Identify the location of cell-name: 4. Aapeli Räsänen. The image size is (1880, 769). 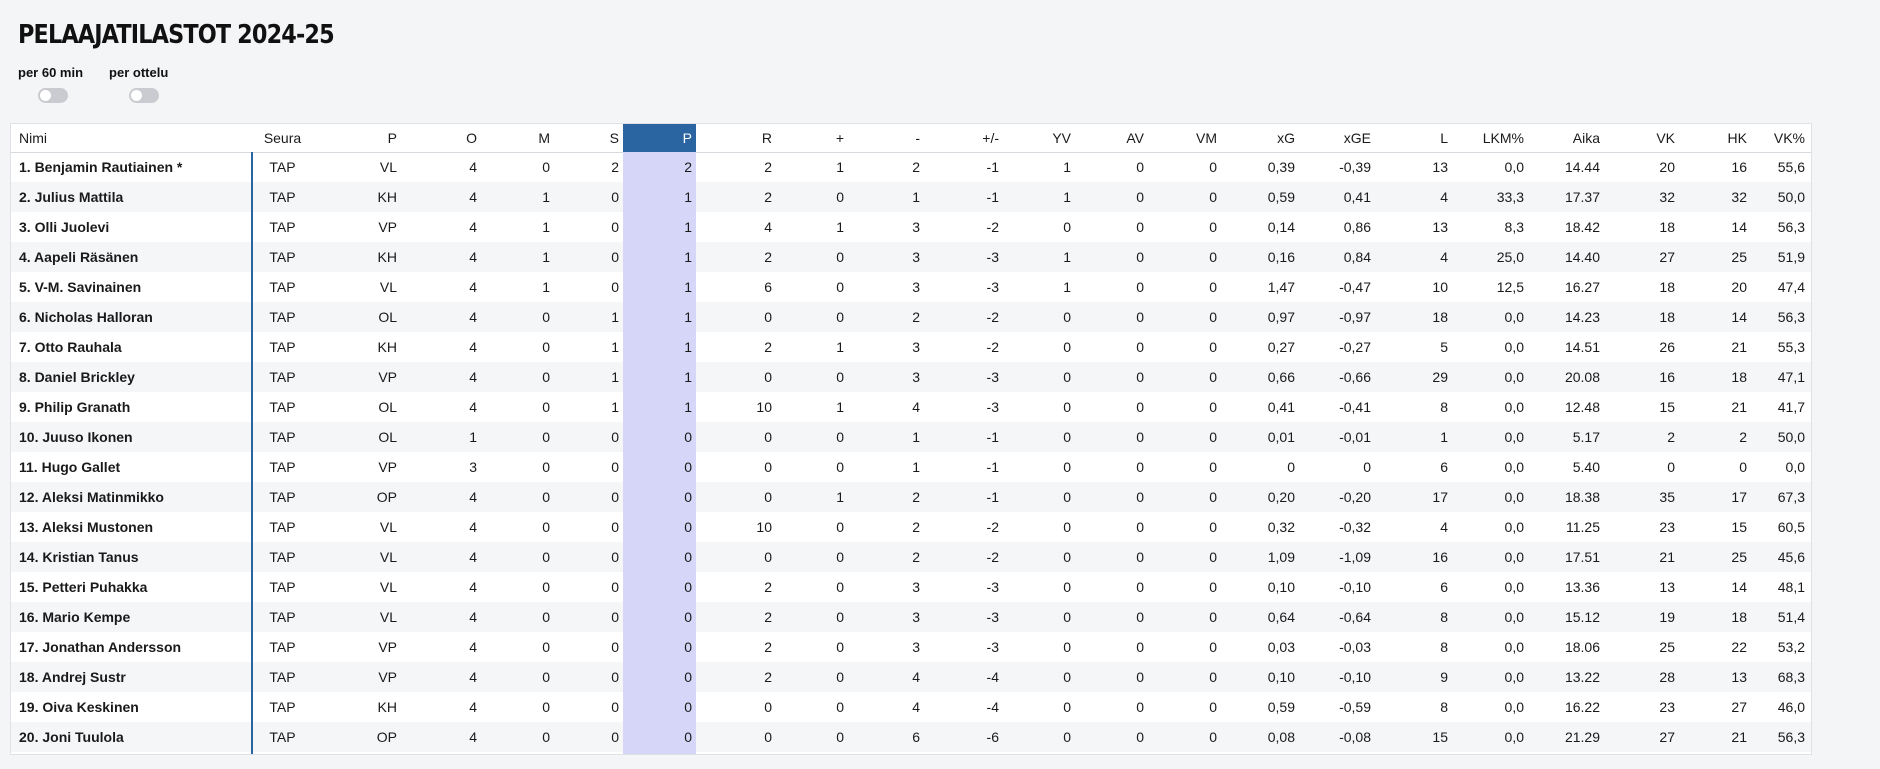
(111, 257).